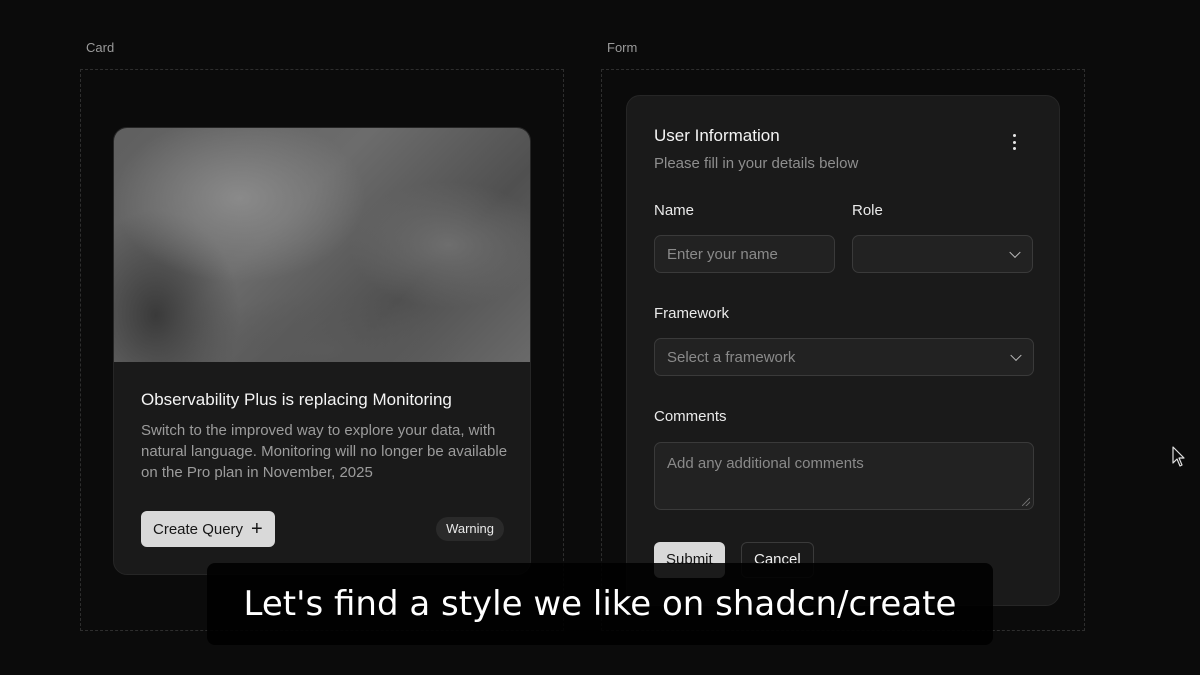 The height and width of the screenshot is (675, 1200). Describe the element at coordinates (844, 476) in the screenshot. I see `comments-textarea: Add any additional comments` at that location.